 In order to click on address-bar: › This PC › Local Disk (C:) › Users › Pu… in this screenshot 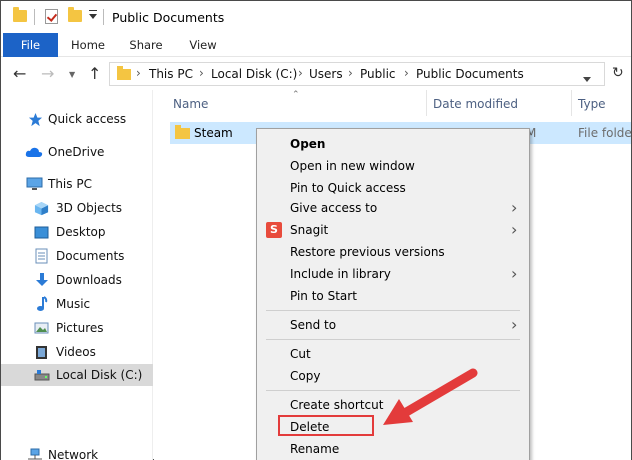, I will do `click(357, 74)`.